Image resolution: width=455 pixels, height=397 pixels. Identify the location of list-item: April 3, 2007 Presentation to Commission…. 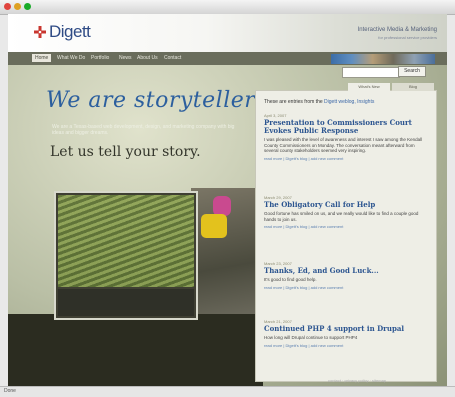
(344, 137).